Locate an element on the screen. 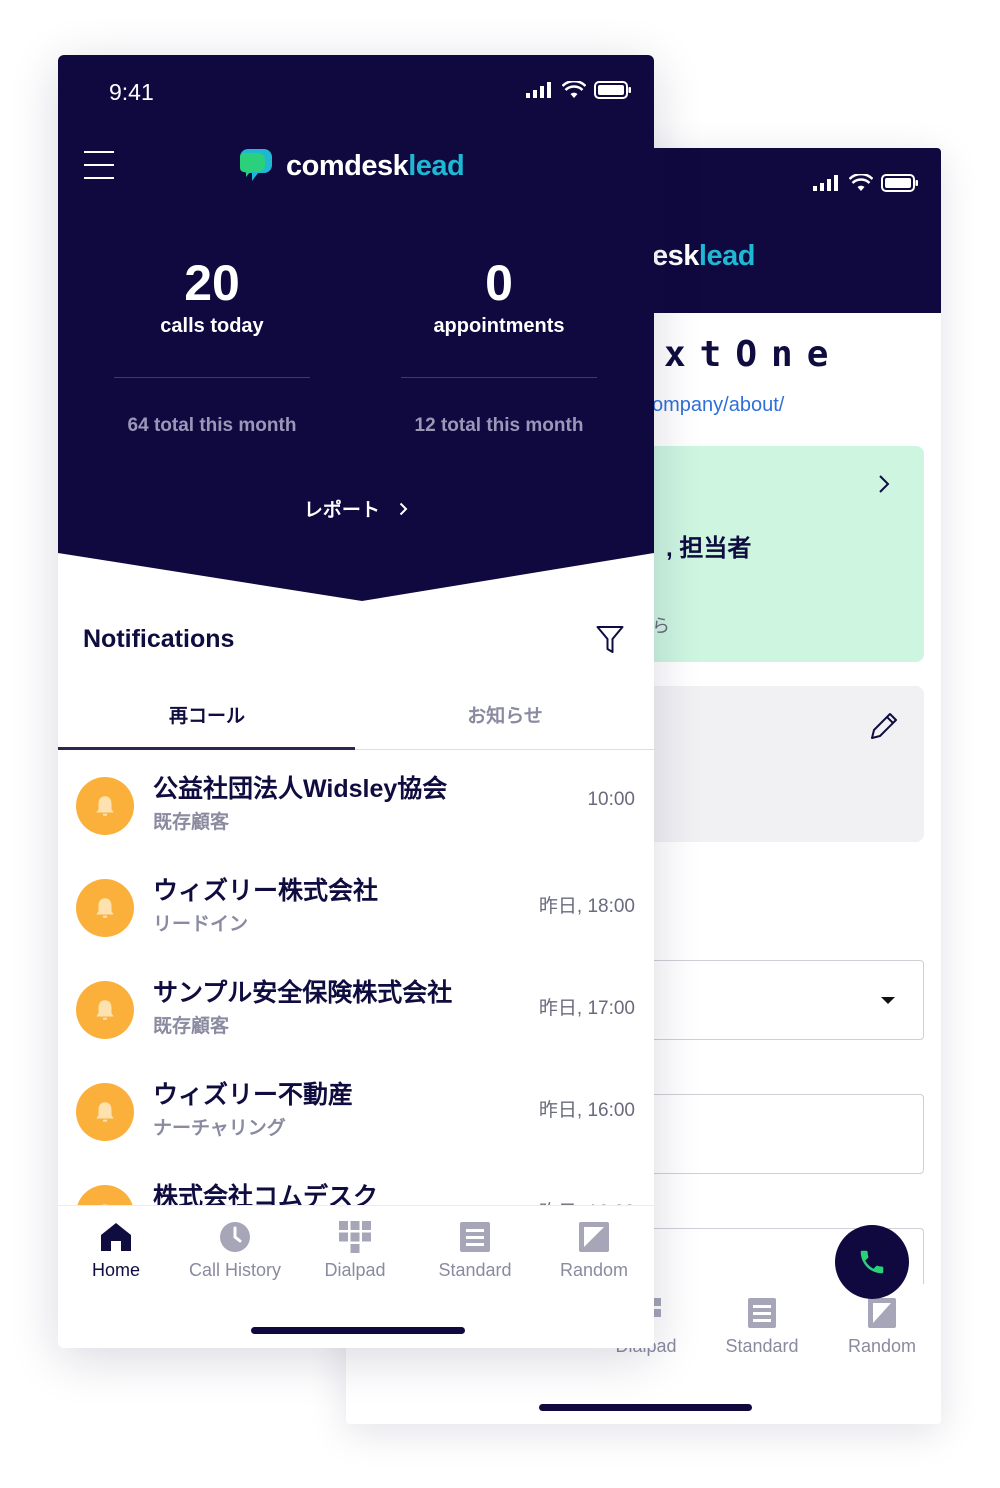 This screenshot has height=1488, width=1000. calls-today-stat: 20 calls today is located at coordinates (212, 296).